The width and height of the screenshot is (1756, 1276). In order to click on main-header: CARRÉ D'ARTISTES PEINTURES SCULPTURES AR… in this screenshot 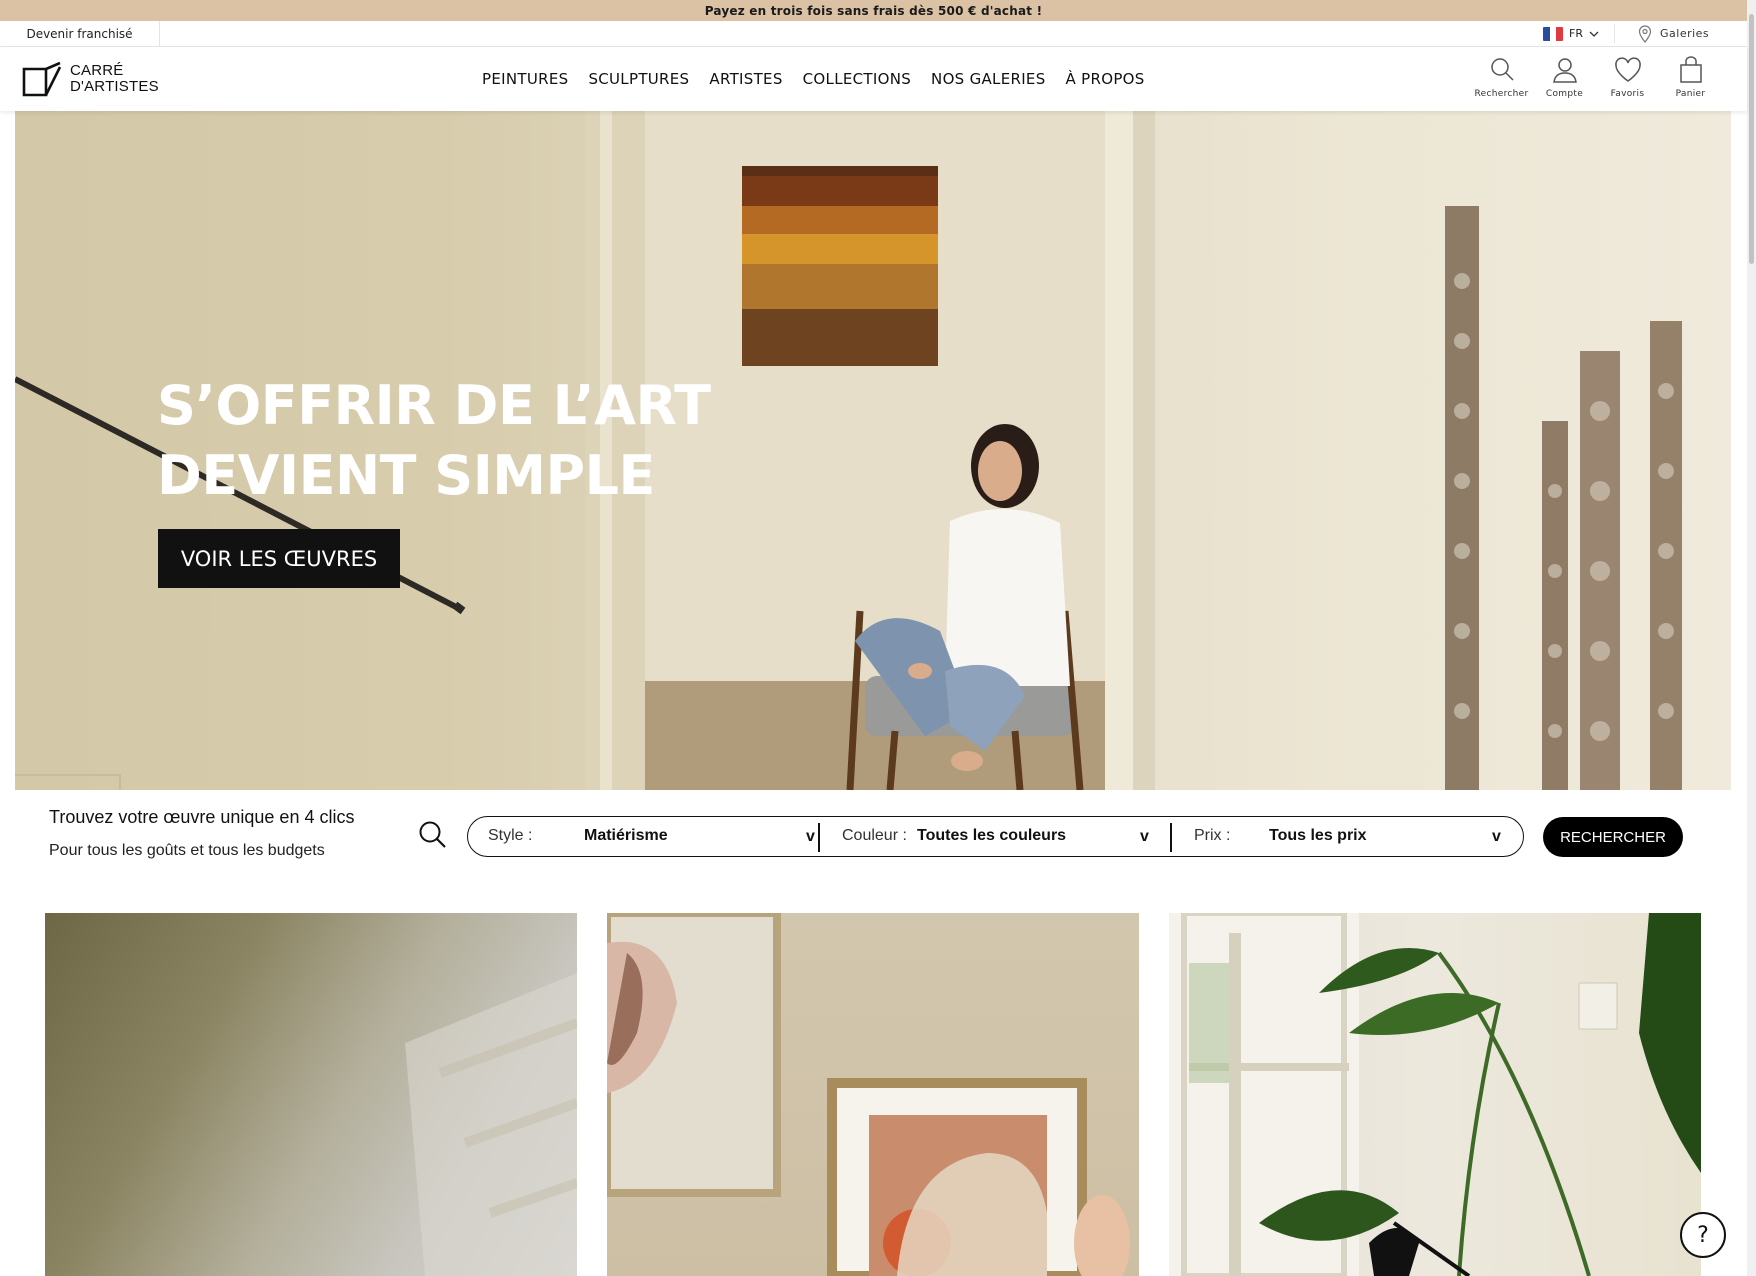, I will do `click(873, 79)`.